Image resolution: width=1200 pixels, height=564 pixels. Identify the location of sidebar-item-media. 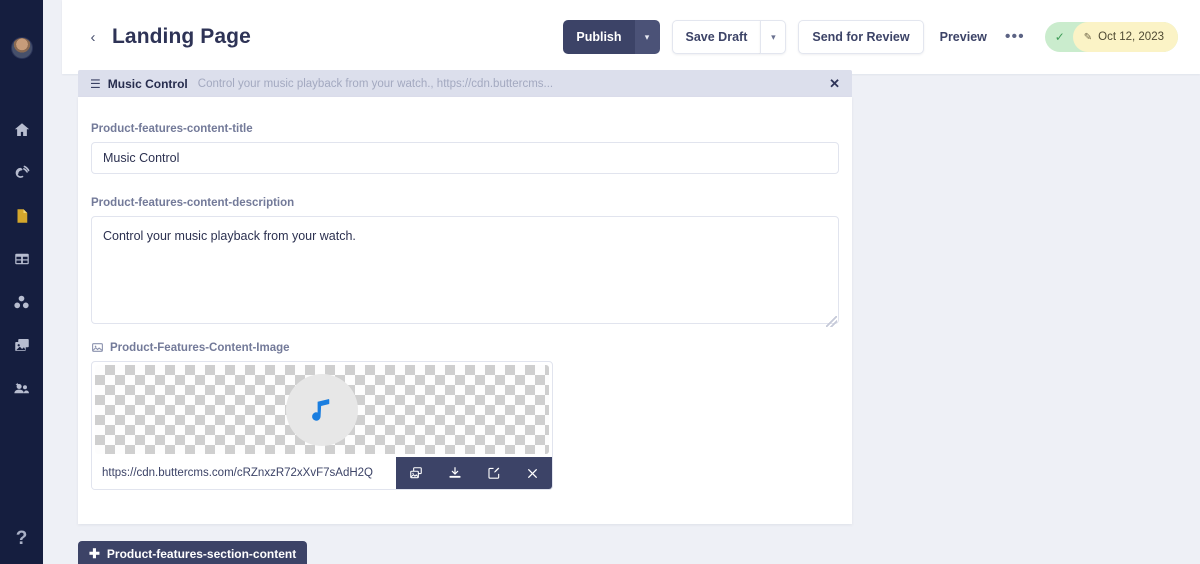
(22, 345).